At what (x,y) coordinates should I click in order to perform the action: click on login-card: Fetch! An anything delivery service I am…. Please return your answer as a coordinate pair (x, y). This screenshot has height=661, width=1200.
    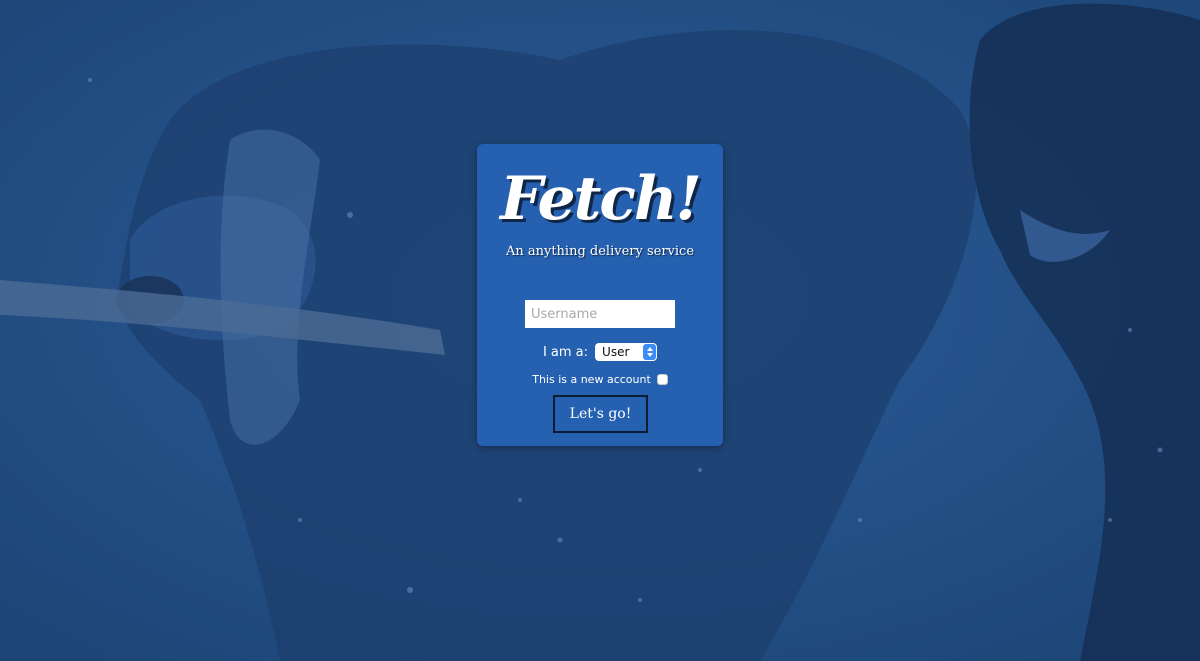
    Looking at the image, I should click on (600, 295).